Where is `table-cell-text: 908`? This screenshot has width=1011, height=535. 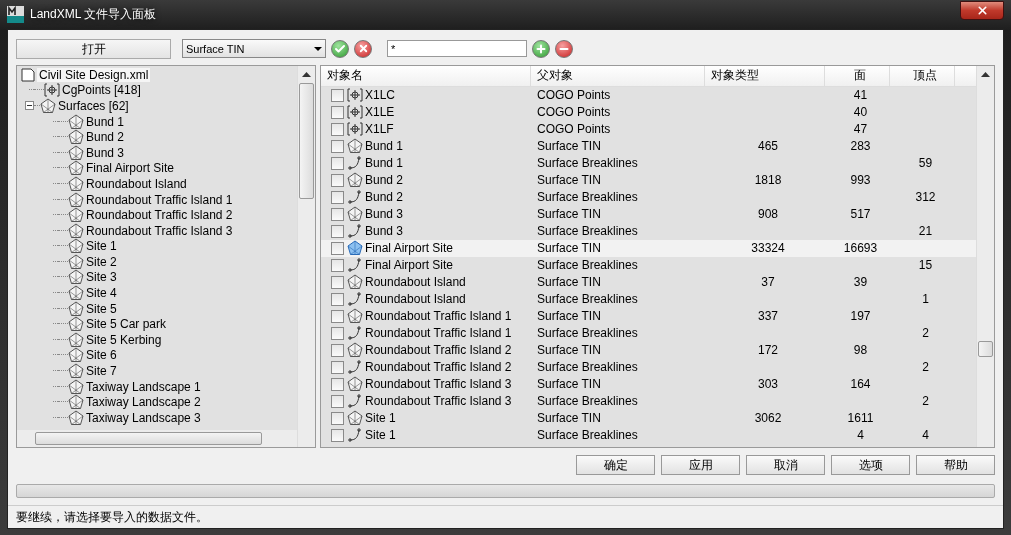 table-cell-text: 908 is located at coordinates (768, 214).